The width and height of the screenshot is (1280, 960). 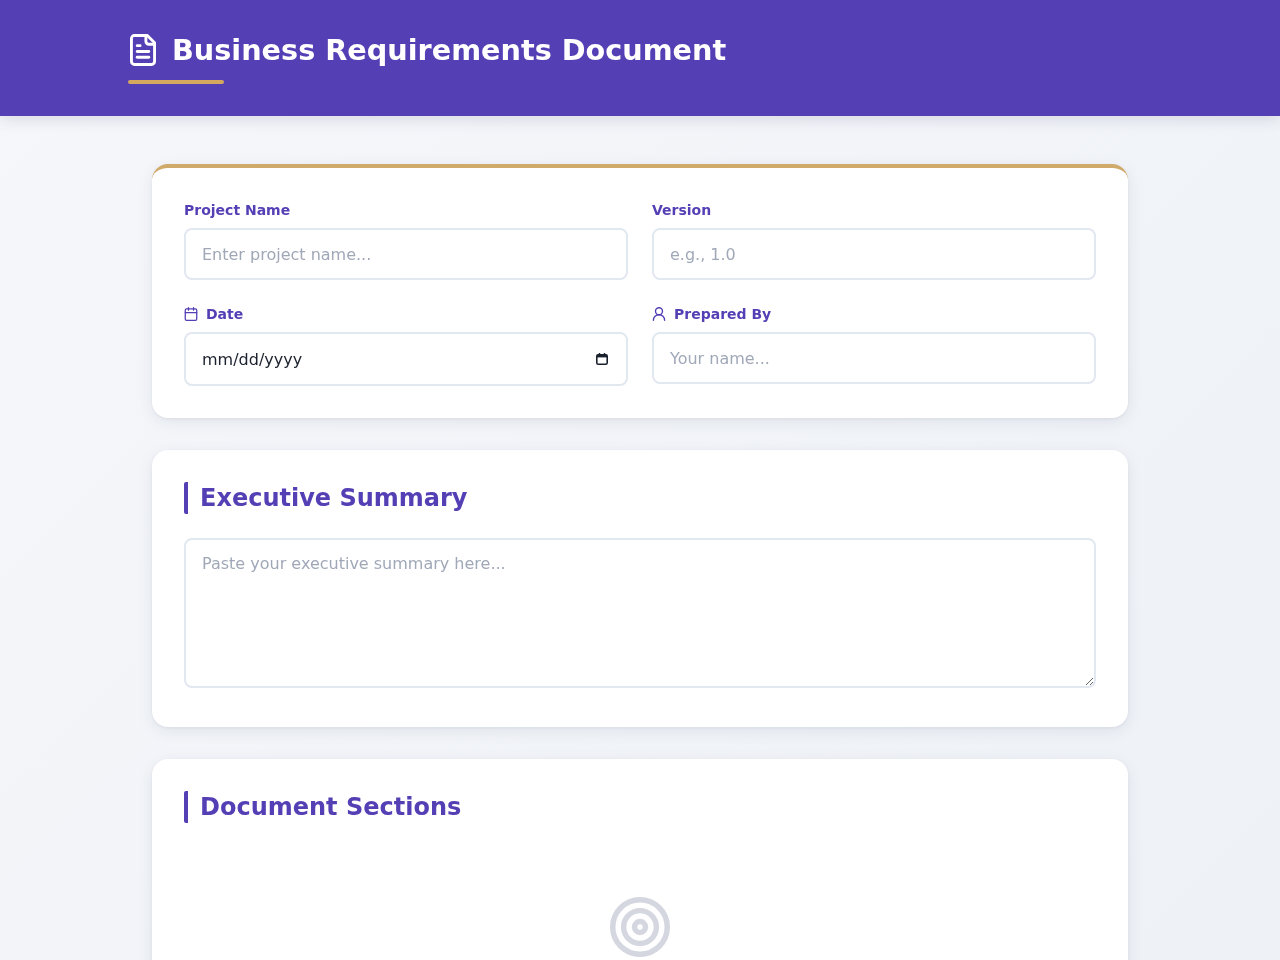 What do you see at coordinates (406, 359) in the screenshot?
I see `date-field: mm/dd/yyyy` at bounding box center [406, 359].